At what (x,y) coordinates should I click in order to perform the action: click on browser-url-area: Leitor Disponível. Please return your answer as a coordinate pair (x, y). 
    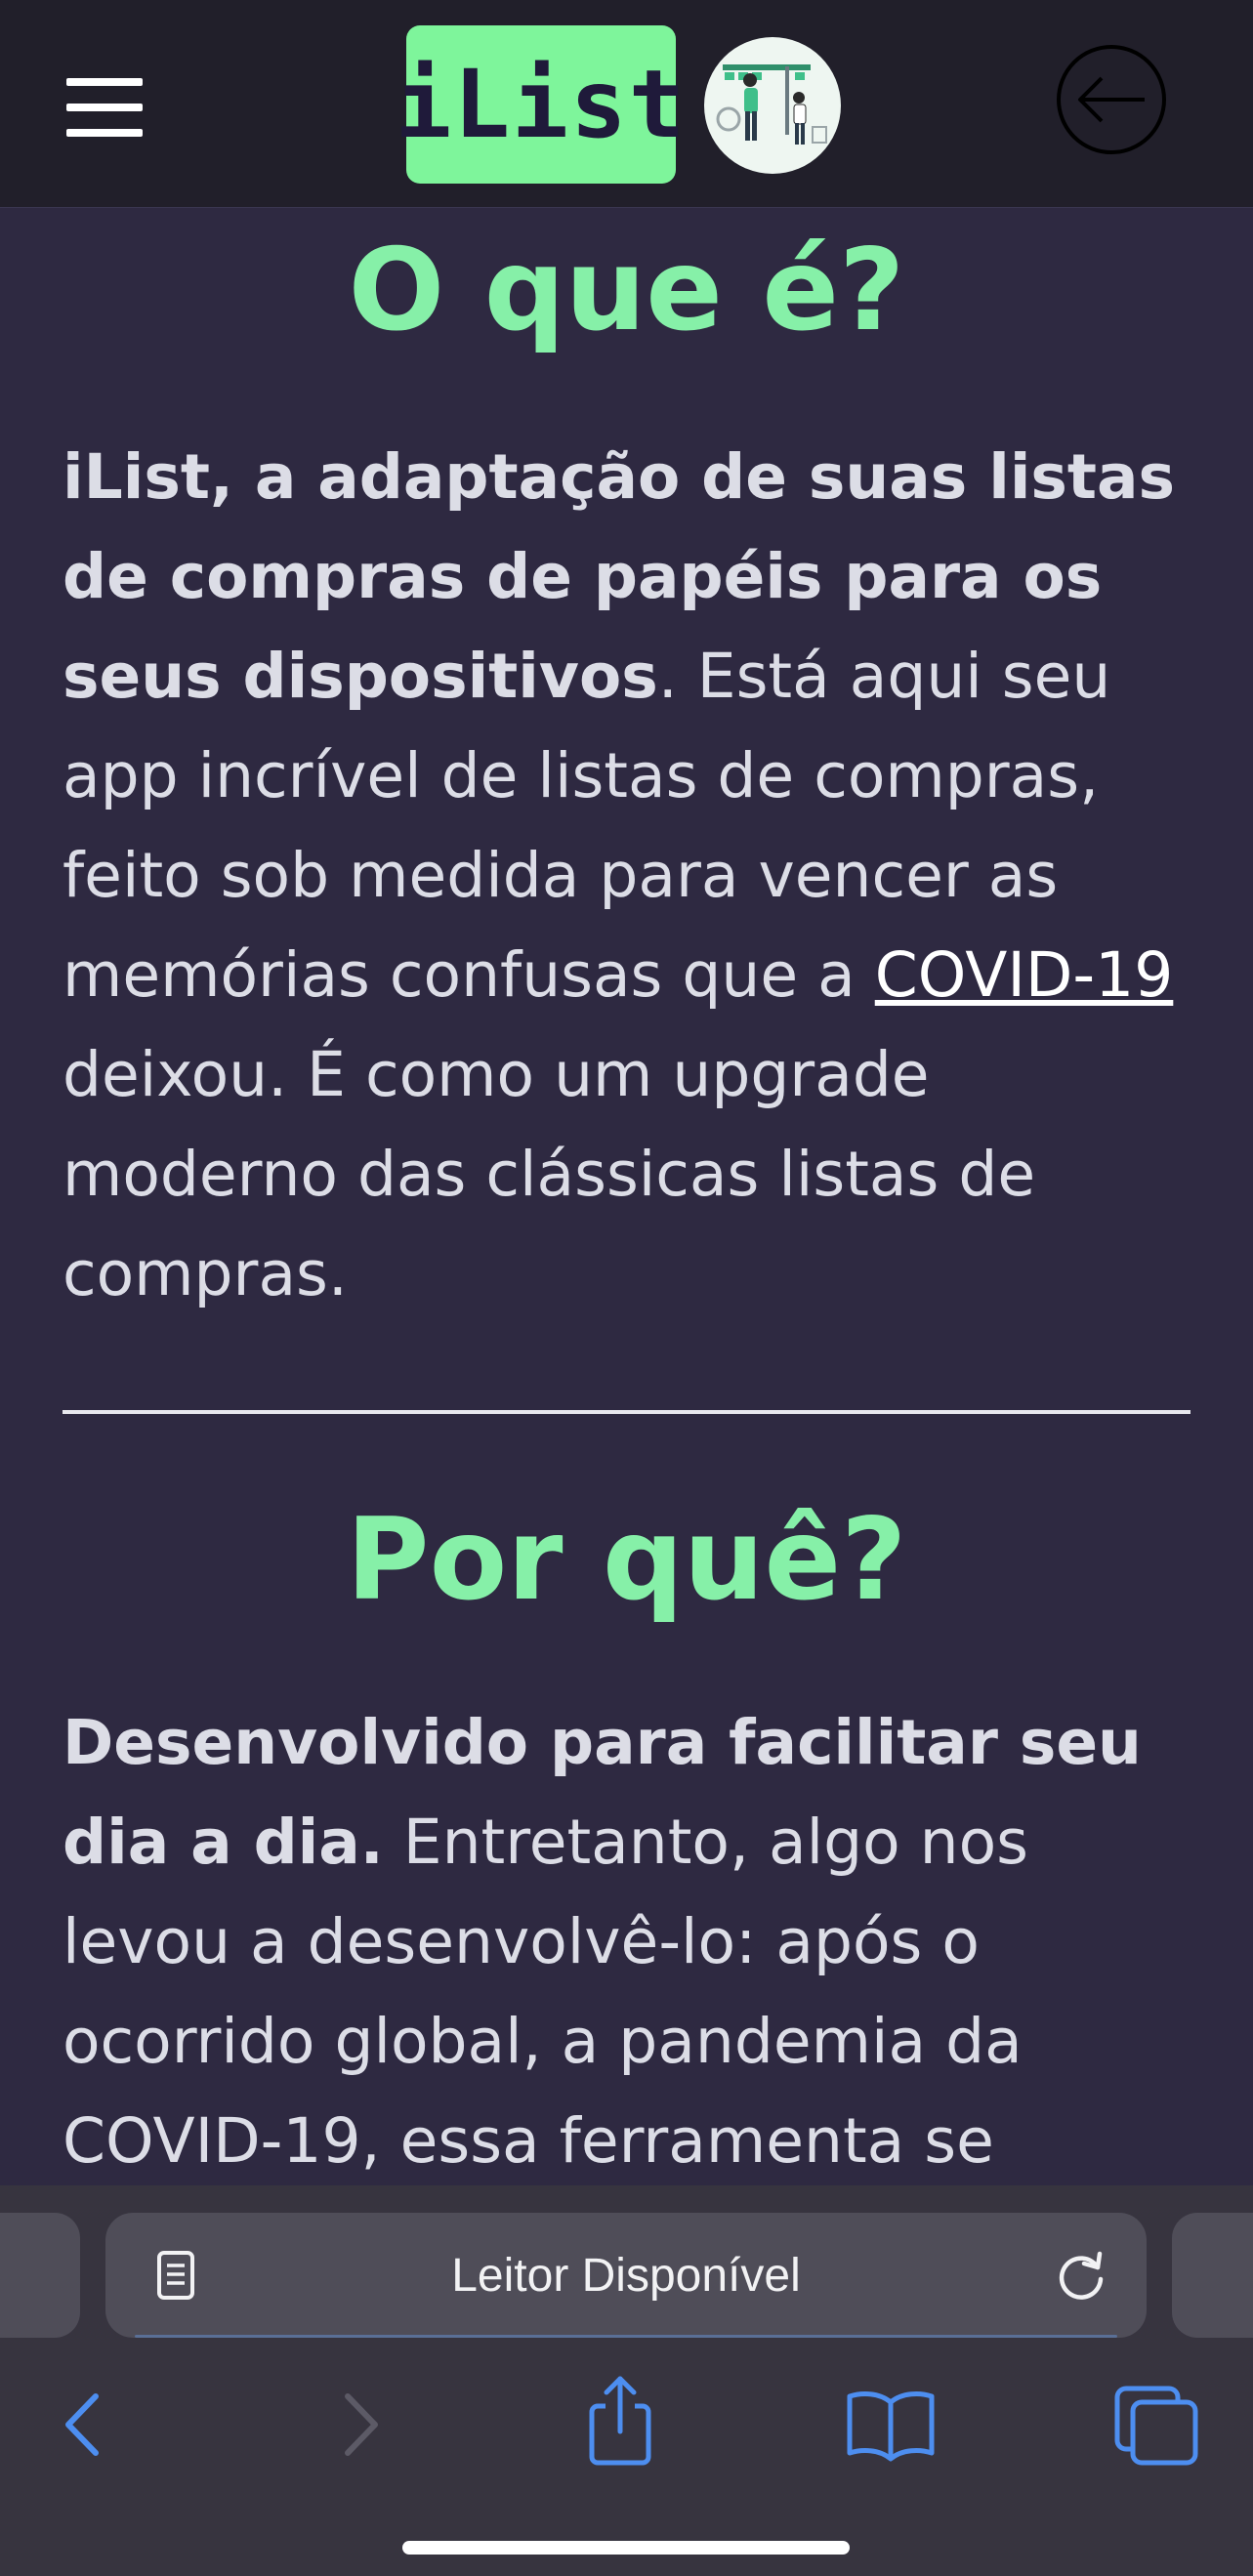
    Looking at the image, I should click on (626, 2263).